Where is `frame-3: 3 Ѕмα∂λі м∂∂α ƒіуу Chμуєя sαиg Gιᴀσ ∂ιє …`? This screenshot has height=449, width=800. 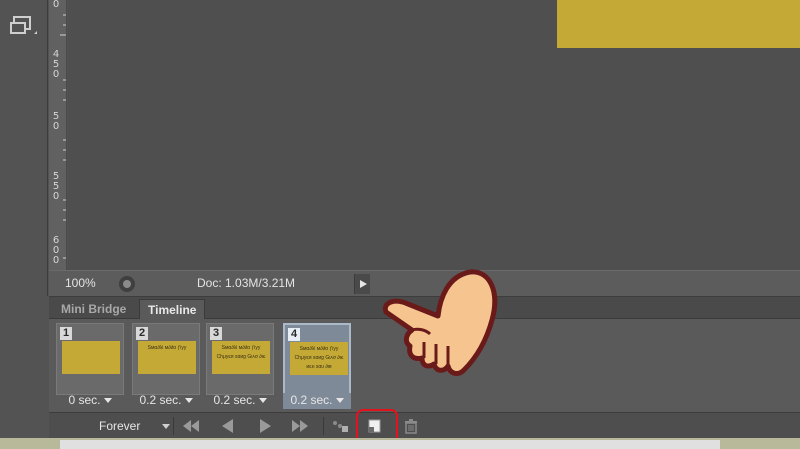
frame-3: 3 Ѕмα∂λі м∂∂α ƒіуу Chμуєя sαиg Gιᴀσ ∂ιє … is located at coordinates (240, 366).